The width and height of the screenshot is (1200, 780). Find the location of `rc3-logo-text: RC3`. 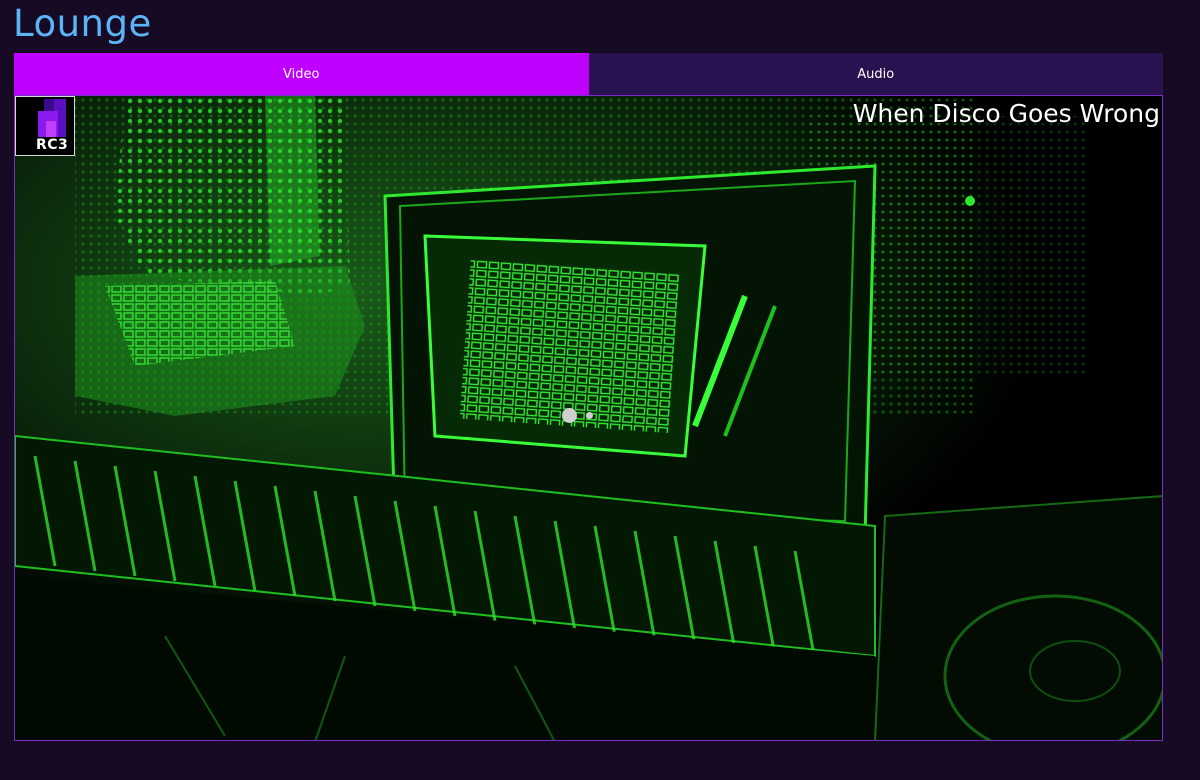

rc3-logo-text: RC3 is located at coordinates (52, 145).